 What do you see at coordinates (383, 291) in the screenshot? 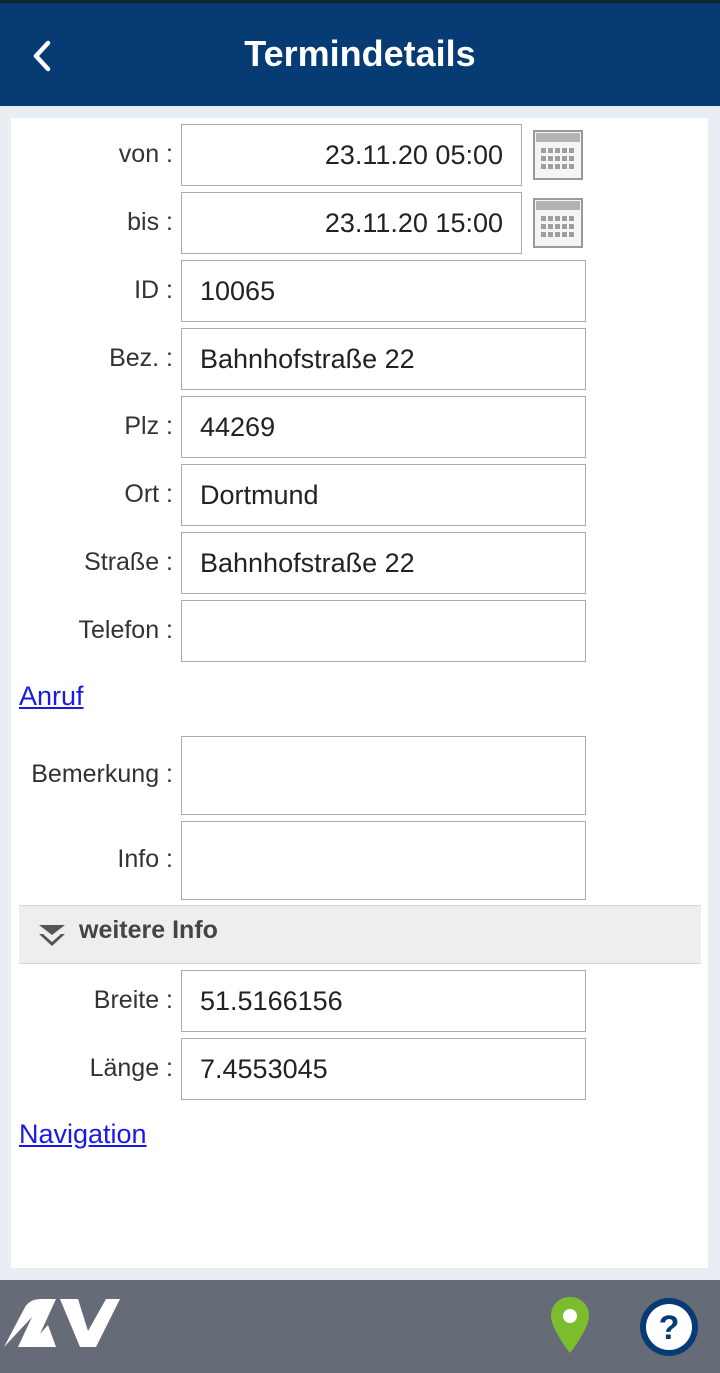
I see `id-field: 10065` at bounding box center [383, 291].